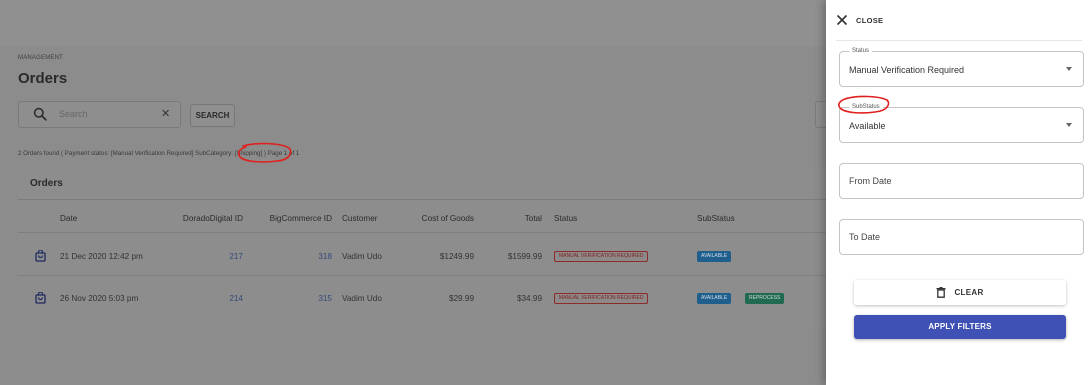 The height and width of the screenshot is (385, 1092). I want to click on from-date-field: From Date, so click(961, 181).